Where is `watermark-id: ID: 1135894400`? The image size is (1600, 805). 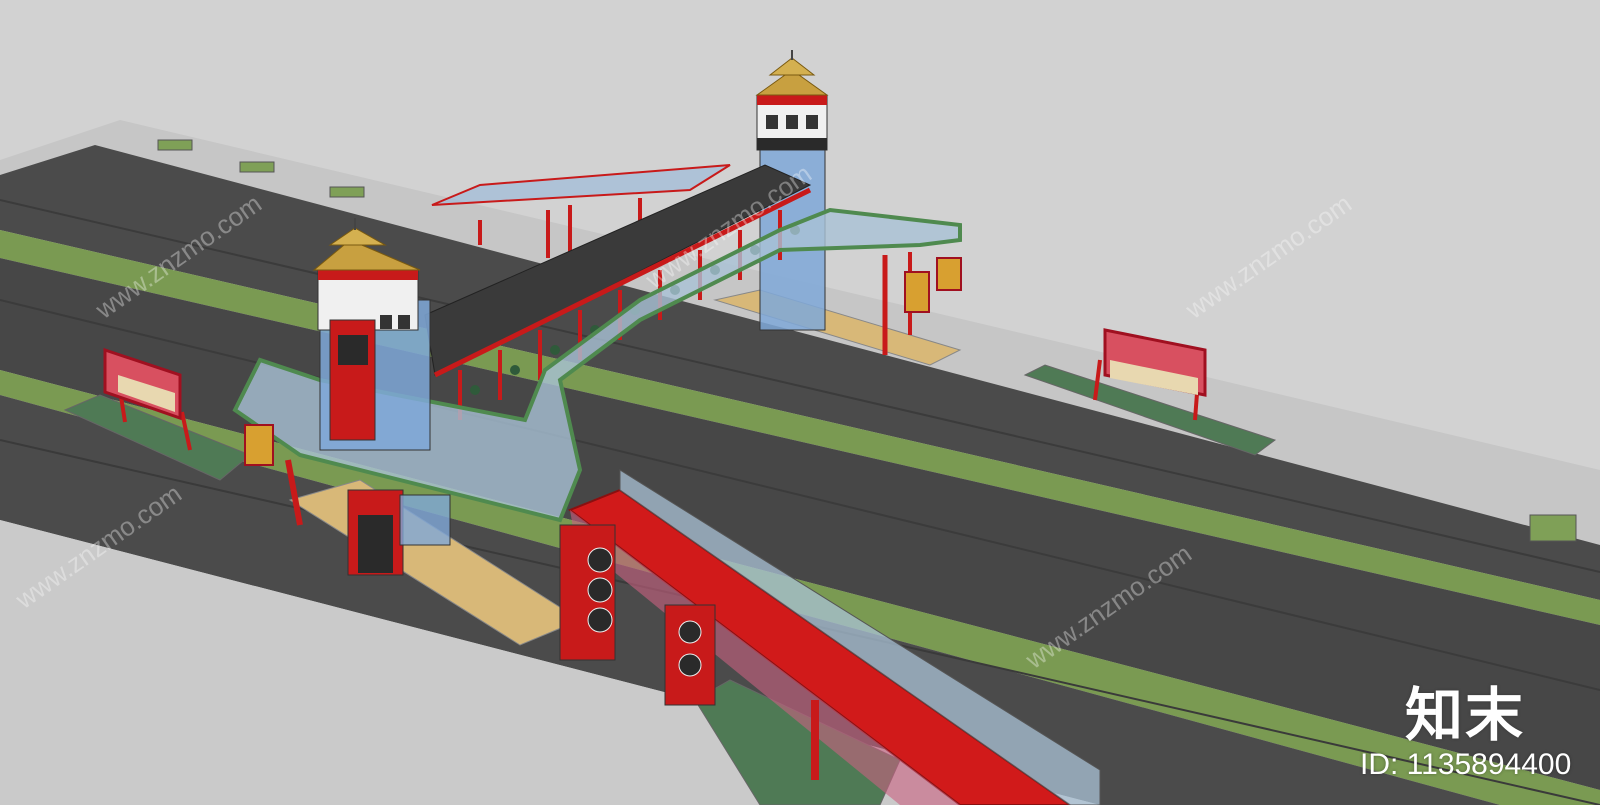
watermark-id: ID: 1135894400 is located at coordinates (1466, 764).